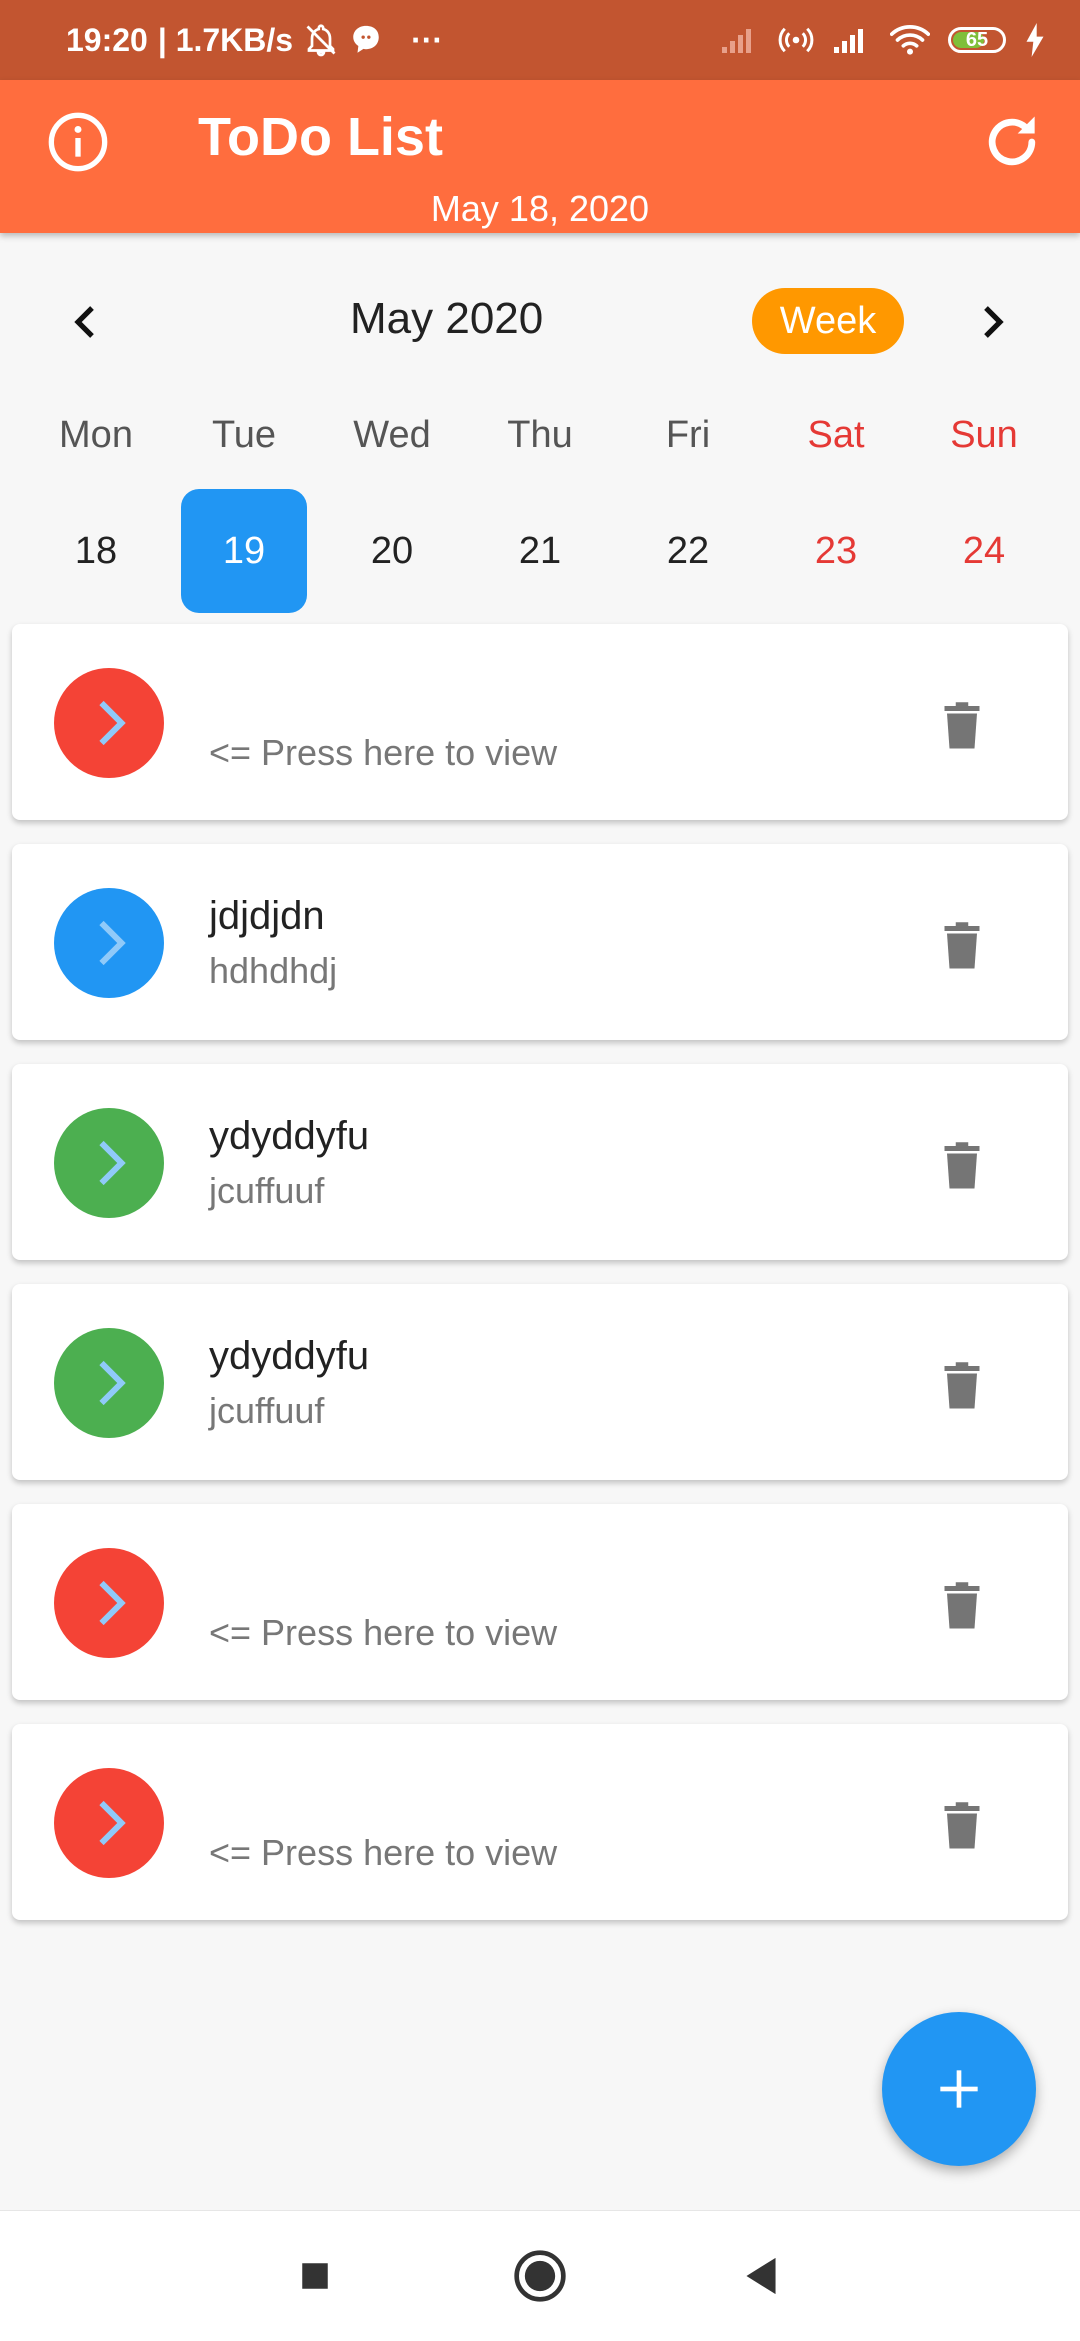 The width and height of the screenshot is (1080, 2341). I want to click on charging-icon, so click(1035, 40).